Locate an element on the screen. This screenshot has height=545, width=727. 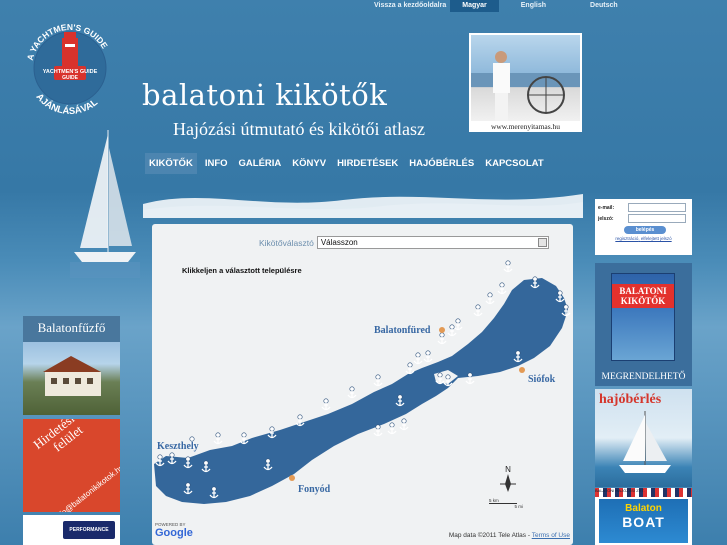
harbor-select-value: Válasszon is located at coordinates (339, 242).